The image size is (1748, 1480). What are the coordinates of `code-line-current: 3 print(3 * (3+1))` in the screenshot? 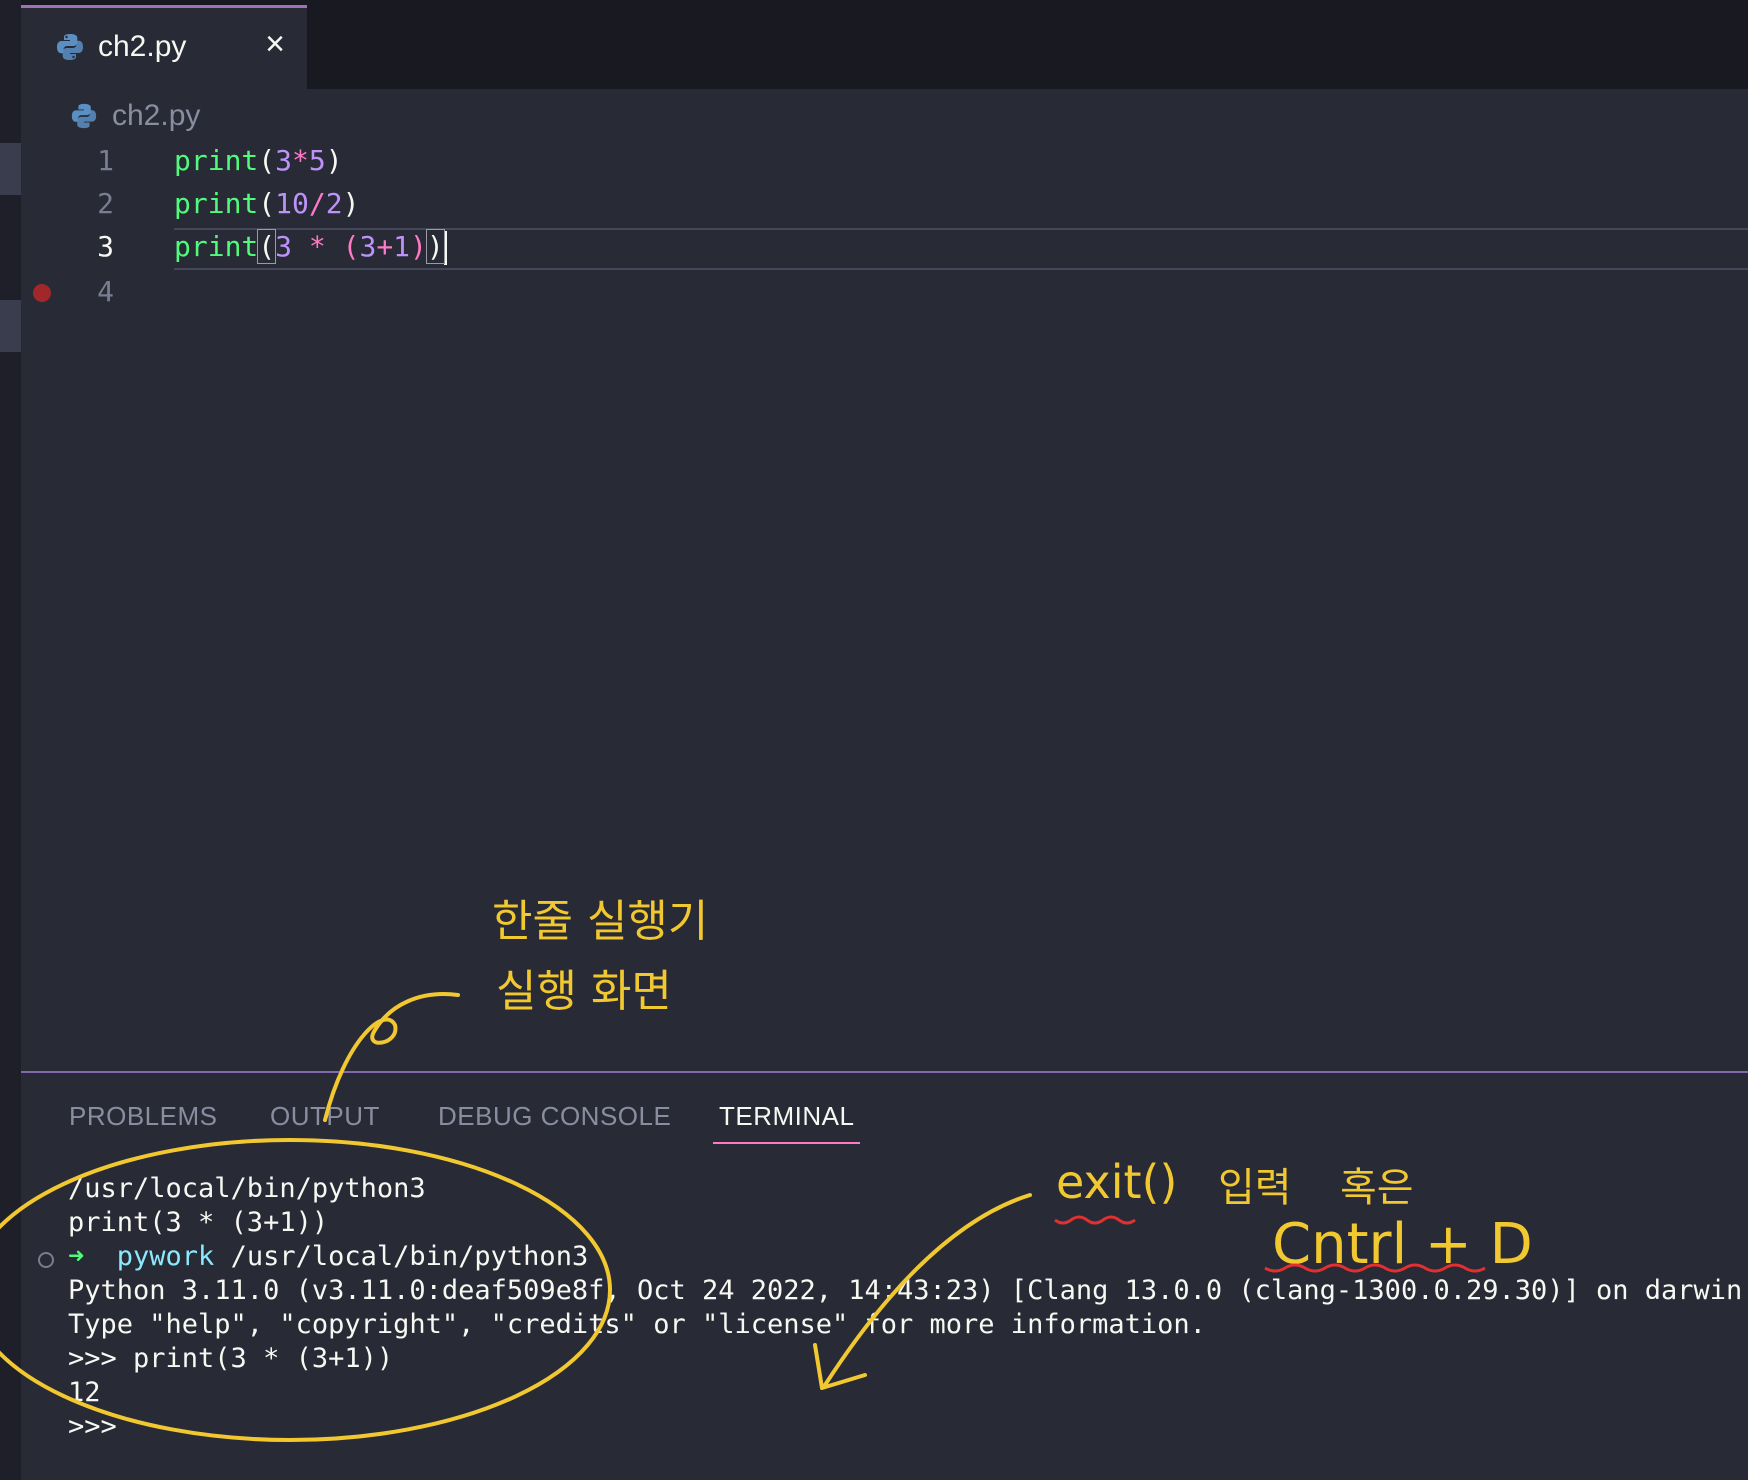 It's located at (874, 247).